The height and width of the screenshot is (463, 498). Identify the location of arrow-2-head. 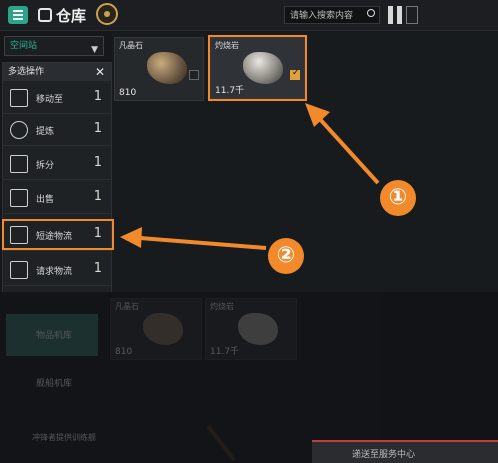
(131, 237).